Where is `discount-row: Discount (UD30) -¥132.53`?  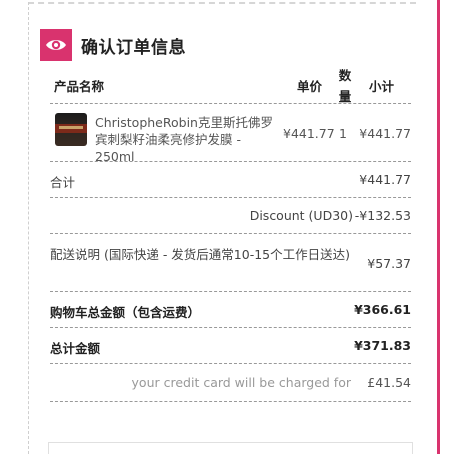
discount-row: Discount (UD30) -¥132.53 is located at coordinates (230, 216).